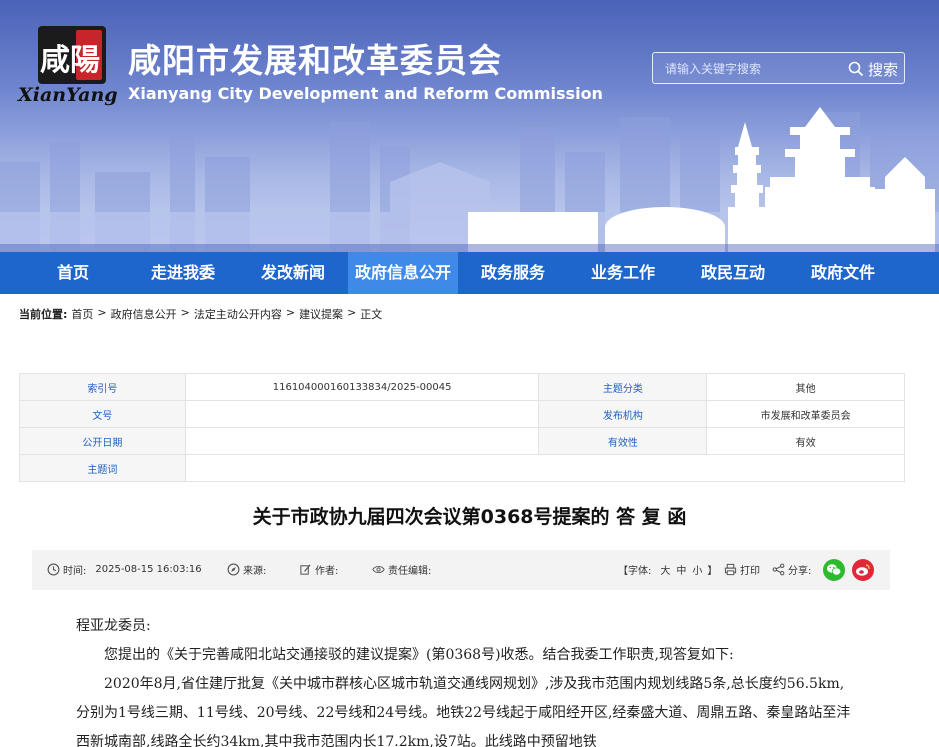 This screenshot has width=939, height=747. I want to click on meta-key: 主题词, so click(102, 468).